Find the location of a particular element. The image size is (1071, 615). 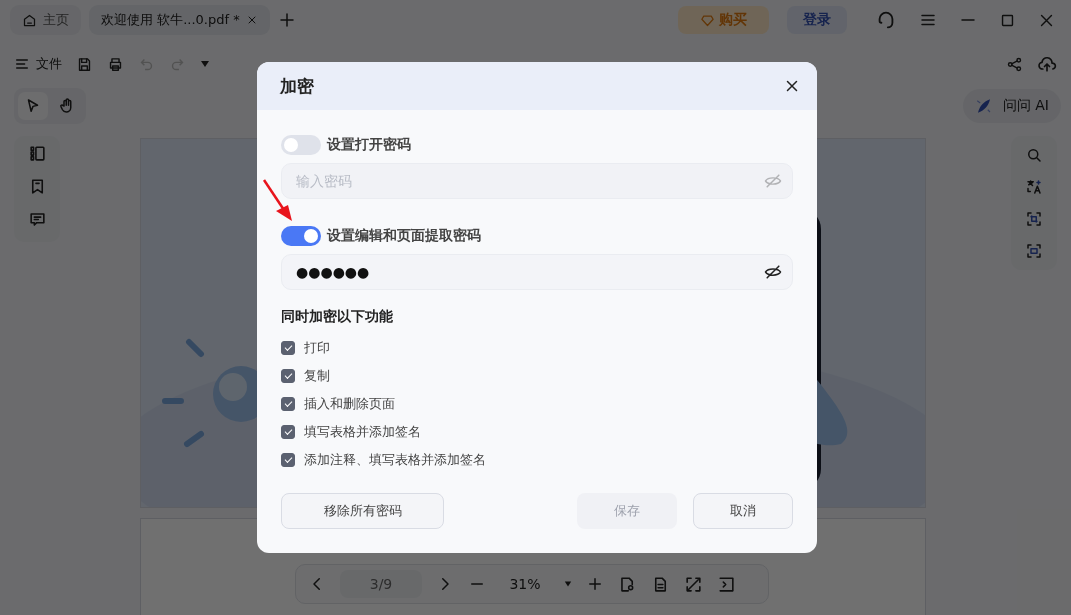

checkbox-label: 插入和删除页面 is located at coordinates (349, 404).